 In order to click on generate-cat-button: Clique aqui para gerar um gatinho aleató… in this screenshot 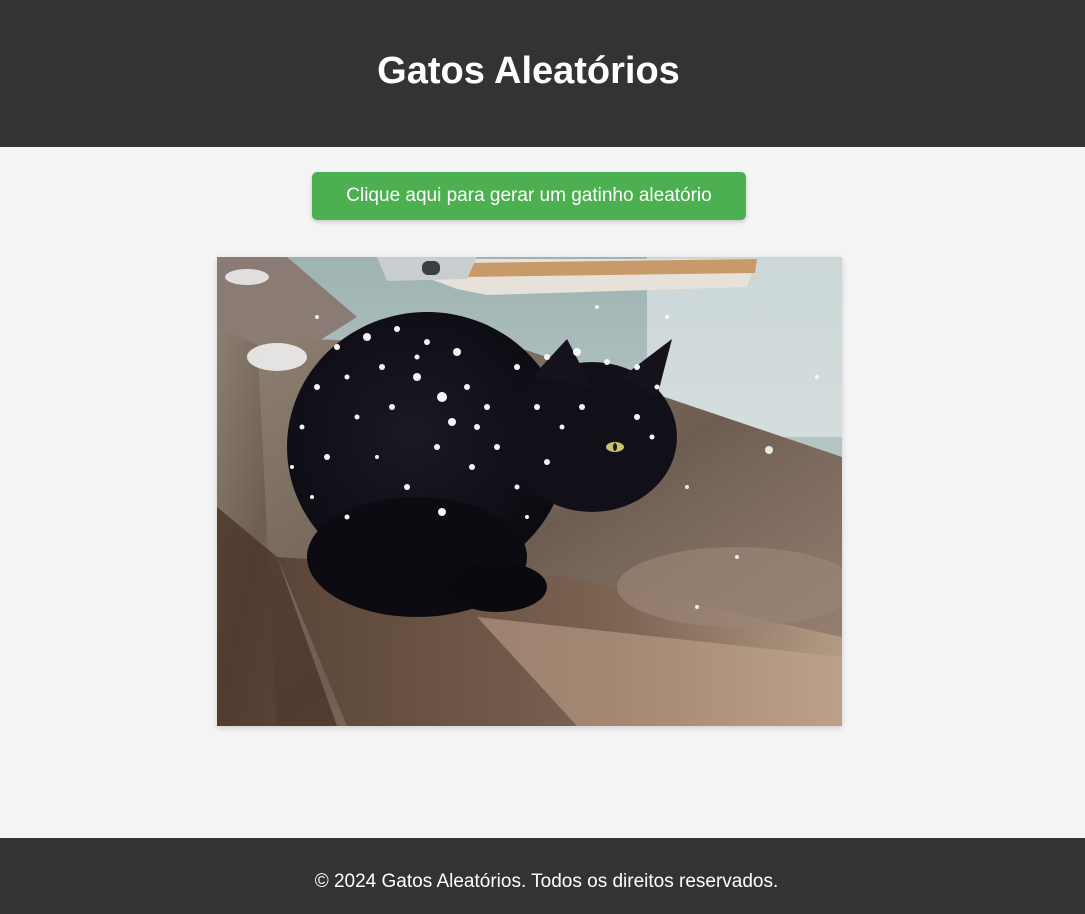, I will do `click(529, 196)`.